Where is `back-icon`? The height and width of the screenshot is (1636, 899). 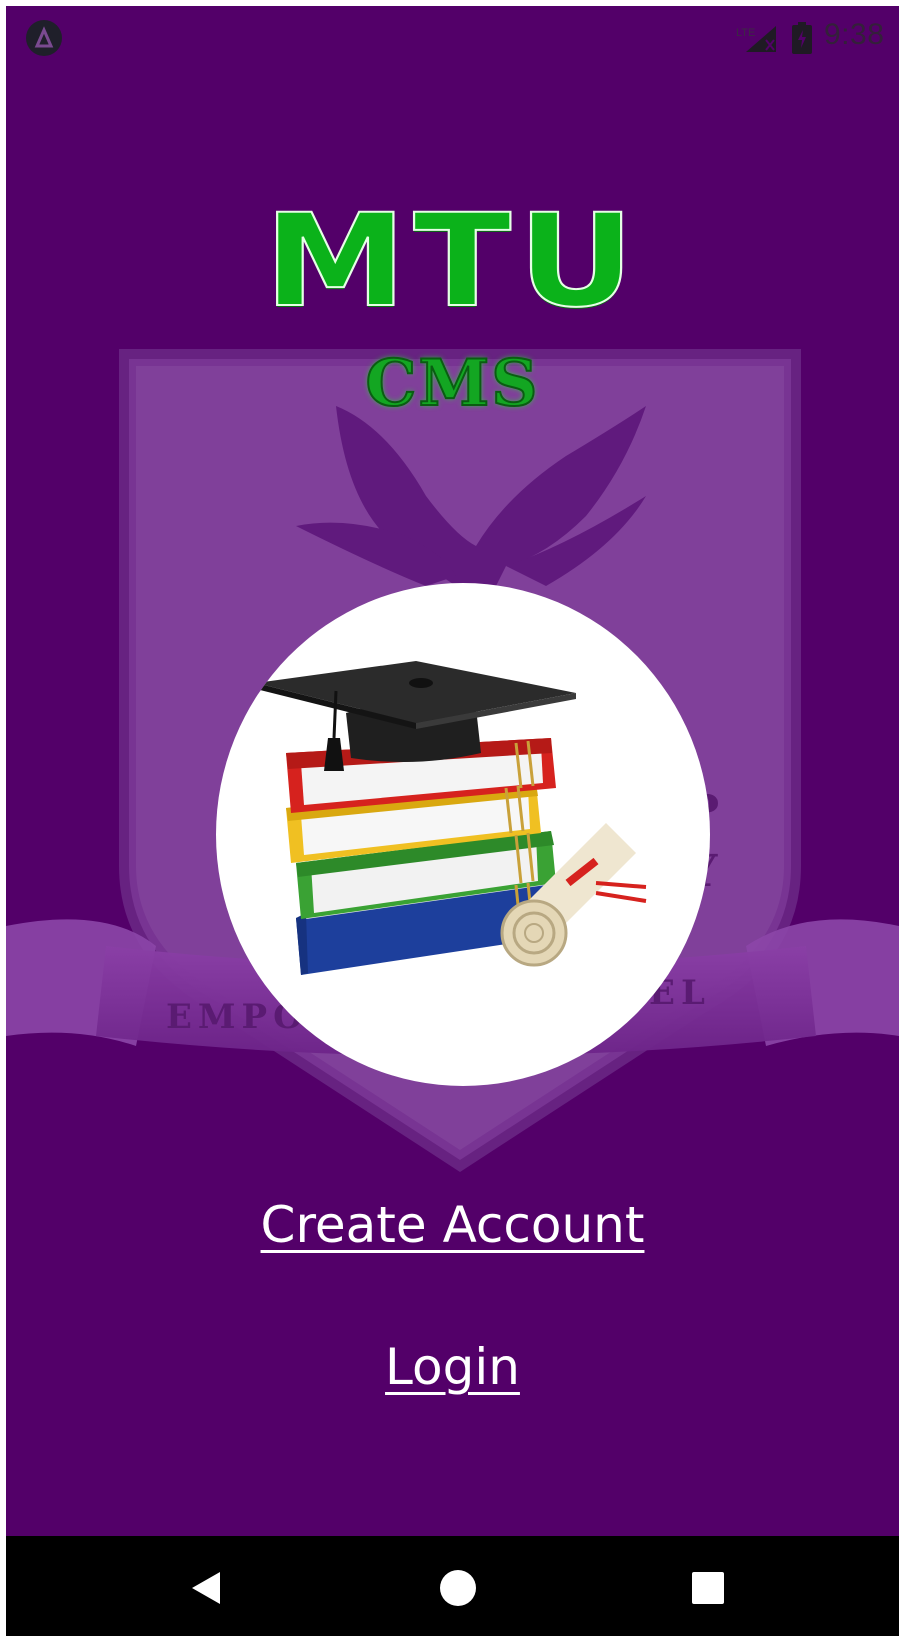
back-icon is located at coordinates (208, 1588).